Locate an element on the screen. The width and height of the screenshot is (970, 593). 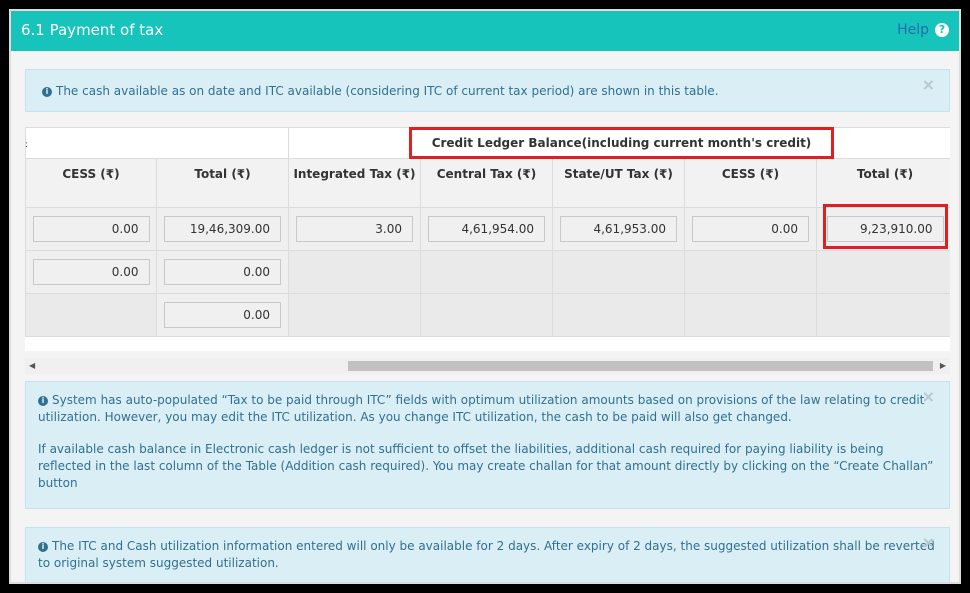
credit-central-tax-field: 4,61,954.00 is located at coordinates (486, 229).